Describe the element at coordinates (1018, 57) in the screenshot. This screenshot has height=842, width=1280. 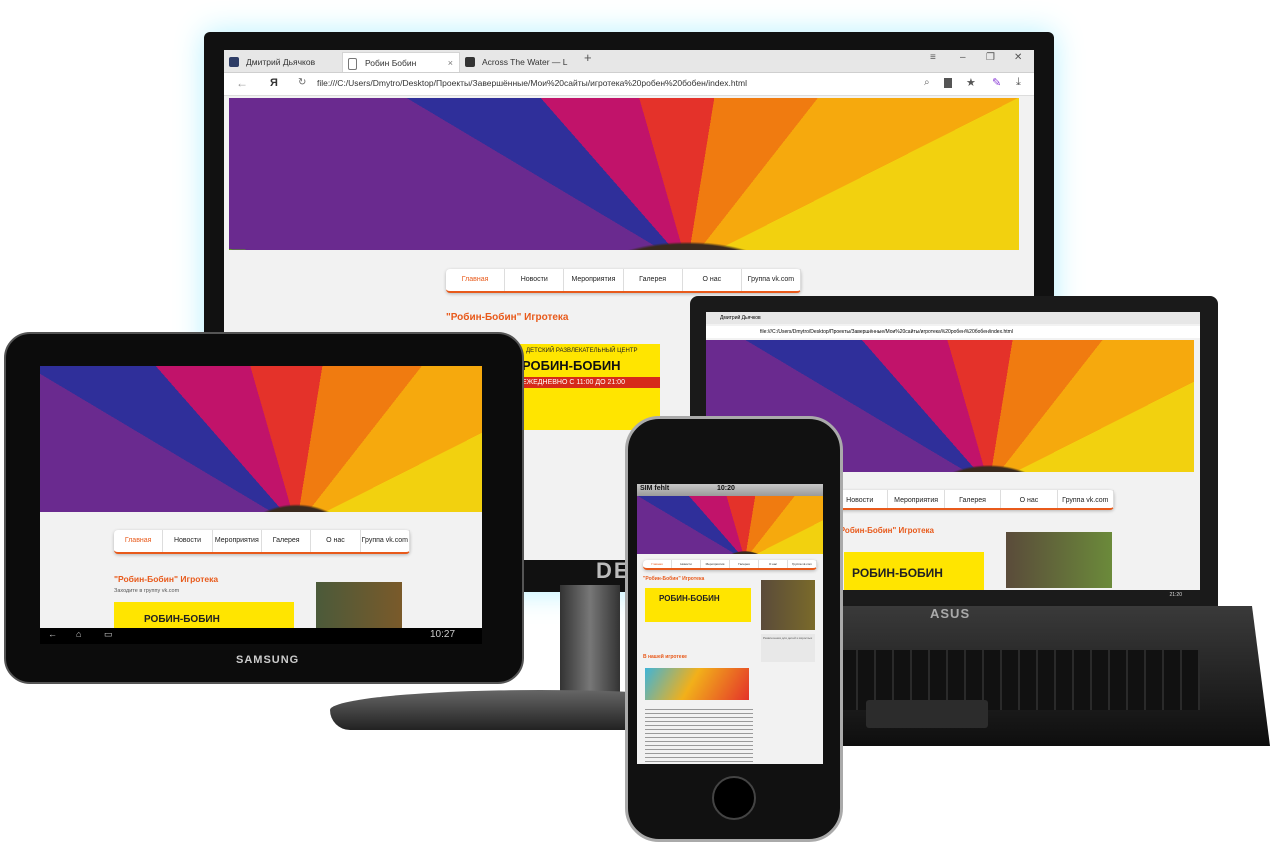
I see `close-window-button: ✕` at that location.